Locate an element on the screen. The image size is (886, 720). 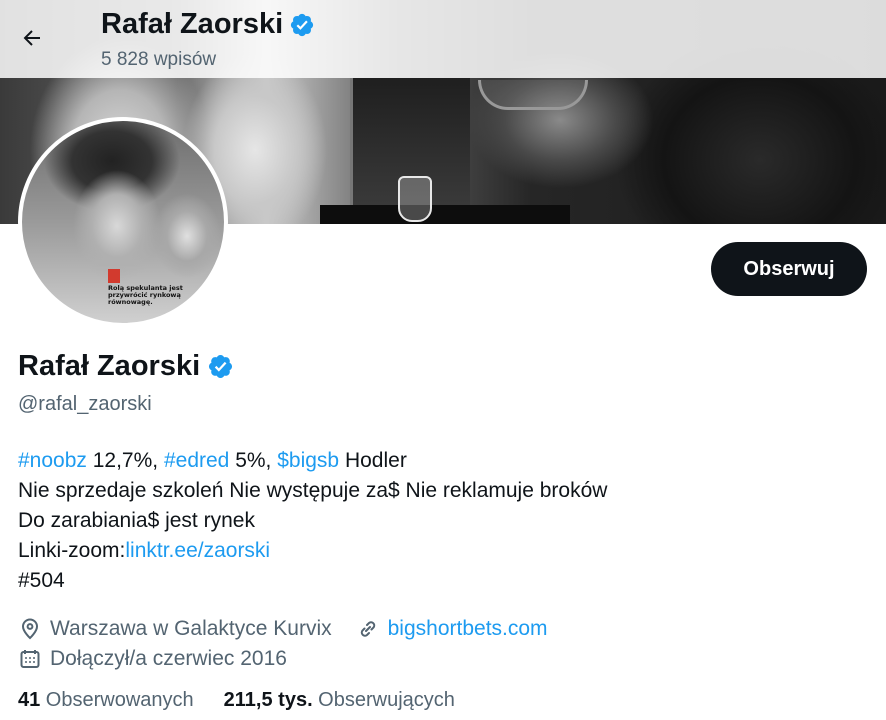
bio-line-3: Do zarabiania$ jest rynek is located at coordinates (136, 520).